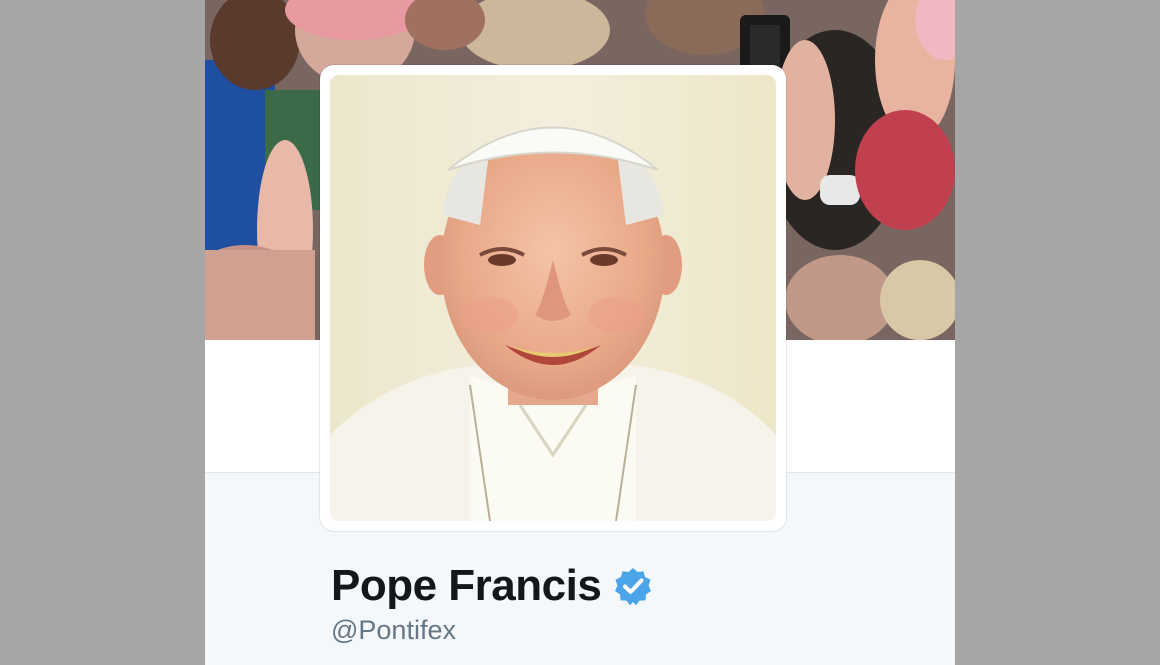 Image resolution: width=1160 pixels, height=665 pixels. I want to click on profile-screen-name: @Pontifex, so click(393, 630).